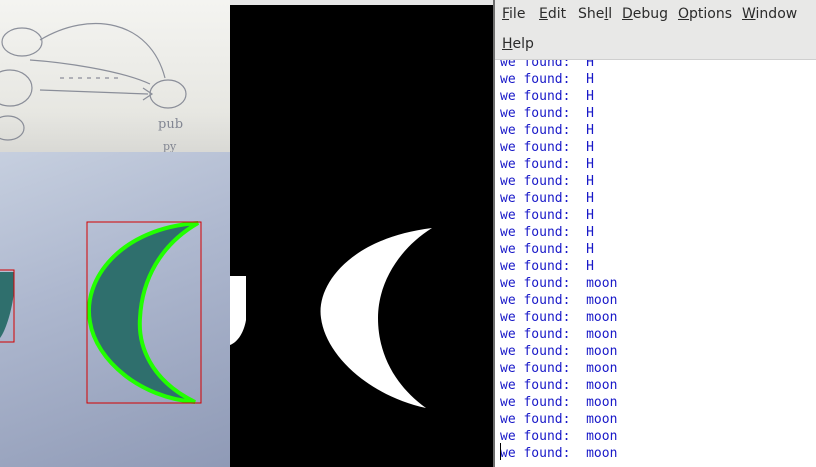  What do you see at coordinates (507, 44) in the screenshot?
I see `menu-help-mnemonic: H` at bounding box center [507, 44].